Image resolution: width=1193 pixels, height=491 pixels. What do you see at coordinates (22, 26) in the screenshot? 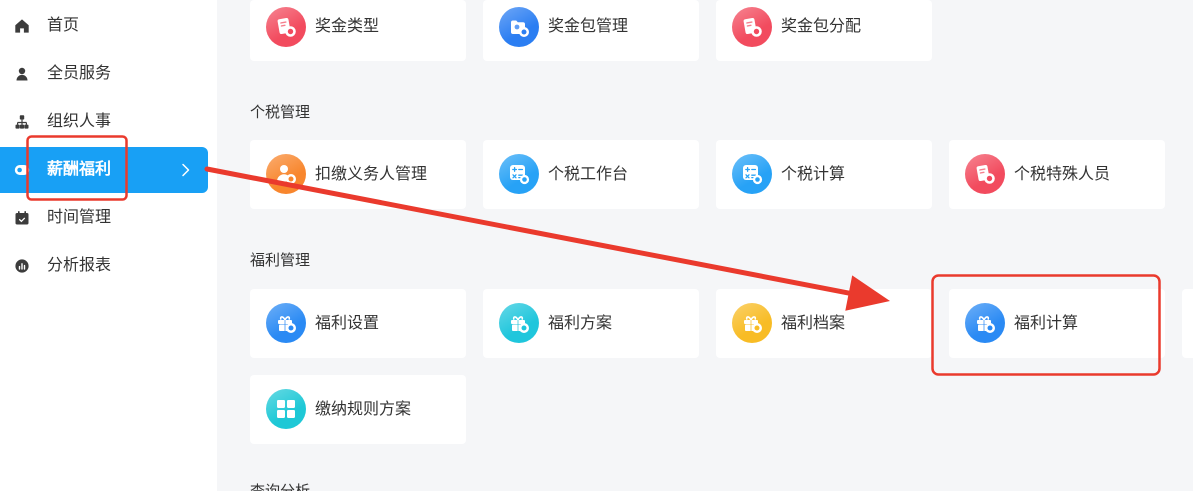
I see `home-icon` at bounding box center [22, 26].